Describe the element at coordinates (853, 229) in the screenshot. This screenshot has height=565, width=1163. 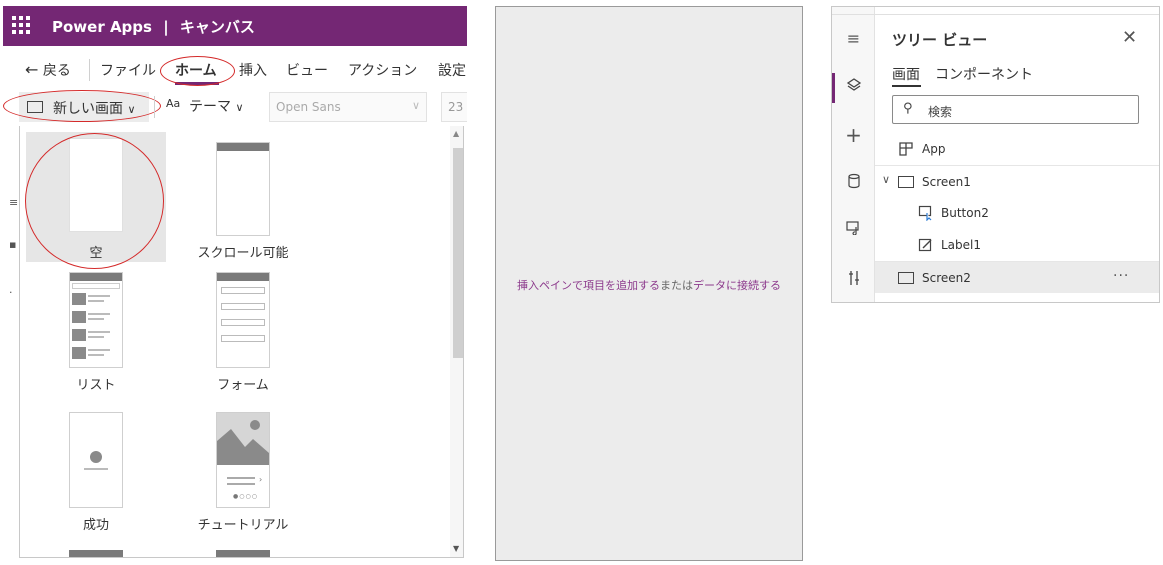
I see `media-icon` at that location.